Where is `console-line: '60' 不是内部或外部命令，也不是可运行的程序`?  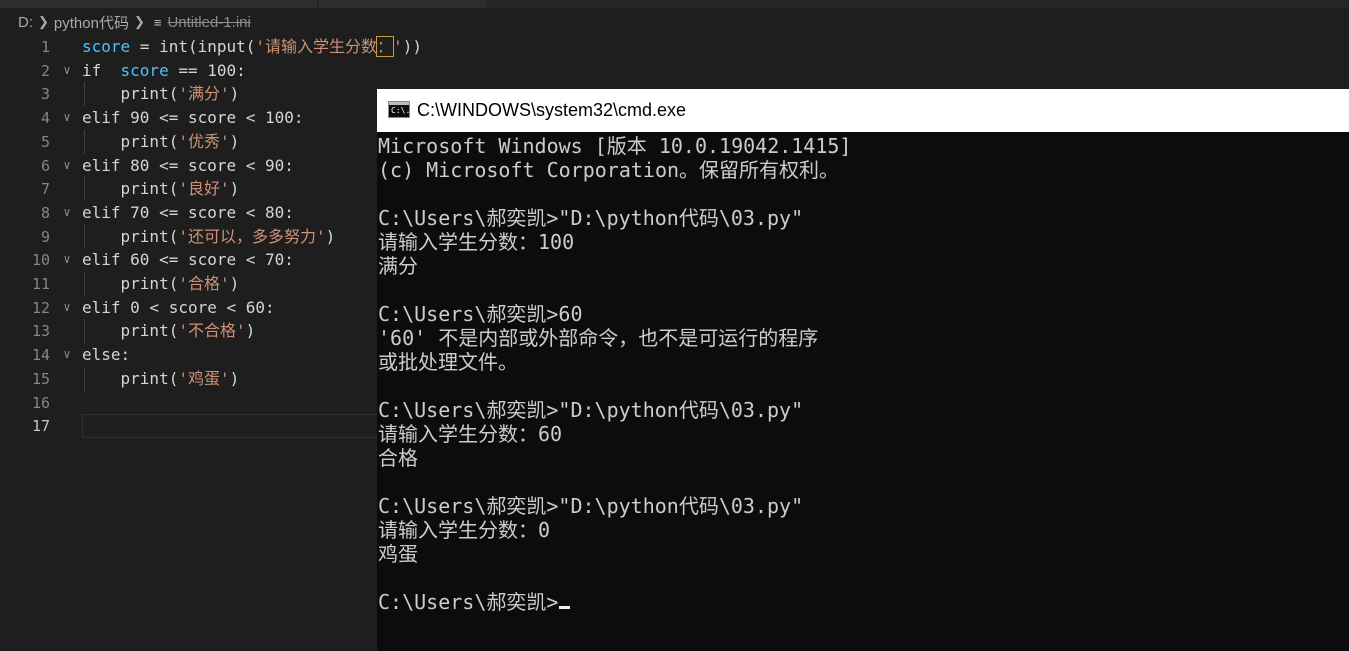 console-line: '60' 不是内部或外部命令，也不是可运行的程序 is located at coordinates (598, 338).